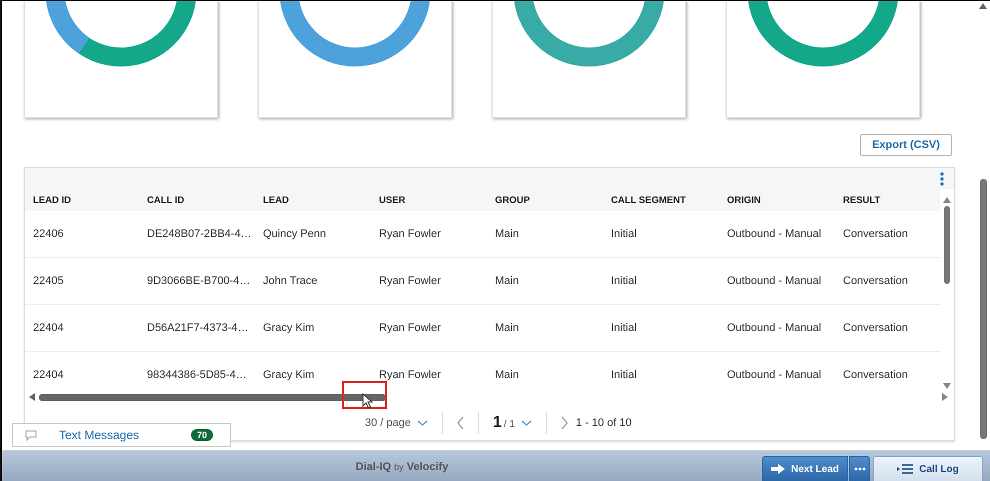  I want to click on scroll-right-icon, so click(945, 397).